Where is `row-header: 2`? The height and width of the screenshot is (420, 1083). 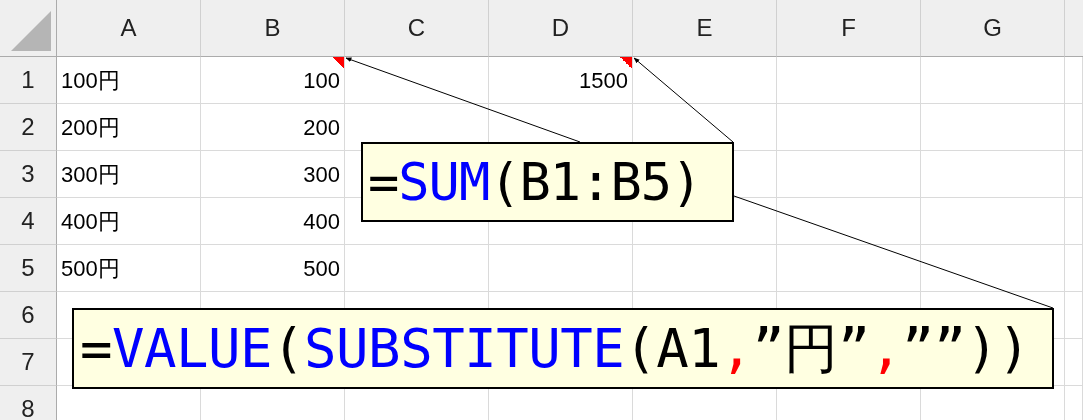 row-header: 2 is located at coordinates (28, 127).